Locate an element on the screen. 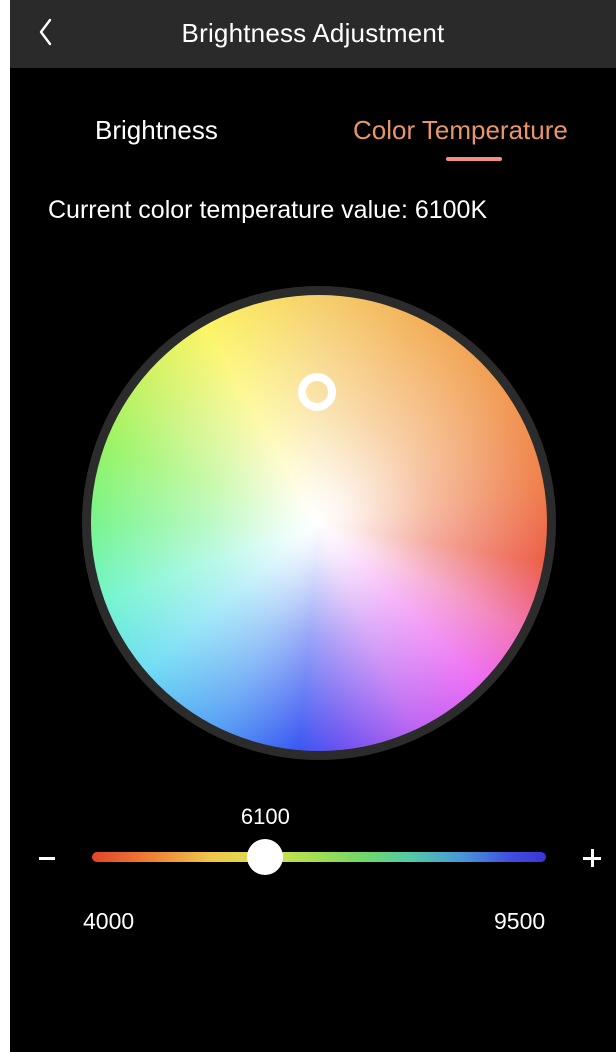  slider-min-label: 4000 is located at coordinates (109, 921).